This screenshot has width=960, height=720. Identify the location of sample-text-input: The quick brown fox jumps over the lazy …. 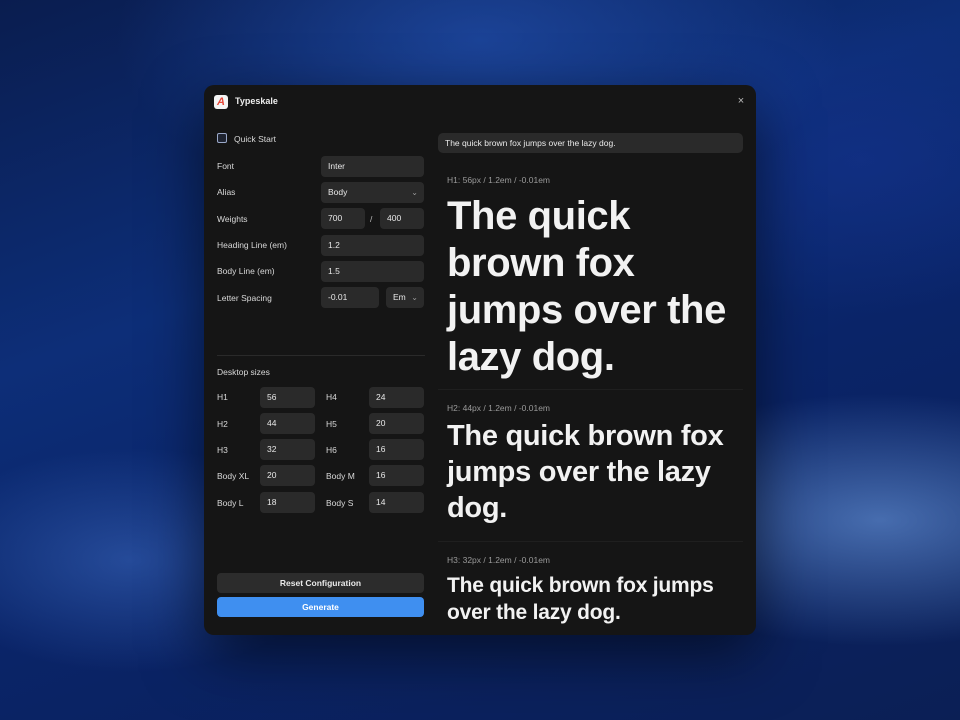
(590, 143).